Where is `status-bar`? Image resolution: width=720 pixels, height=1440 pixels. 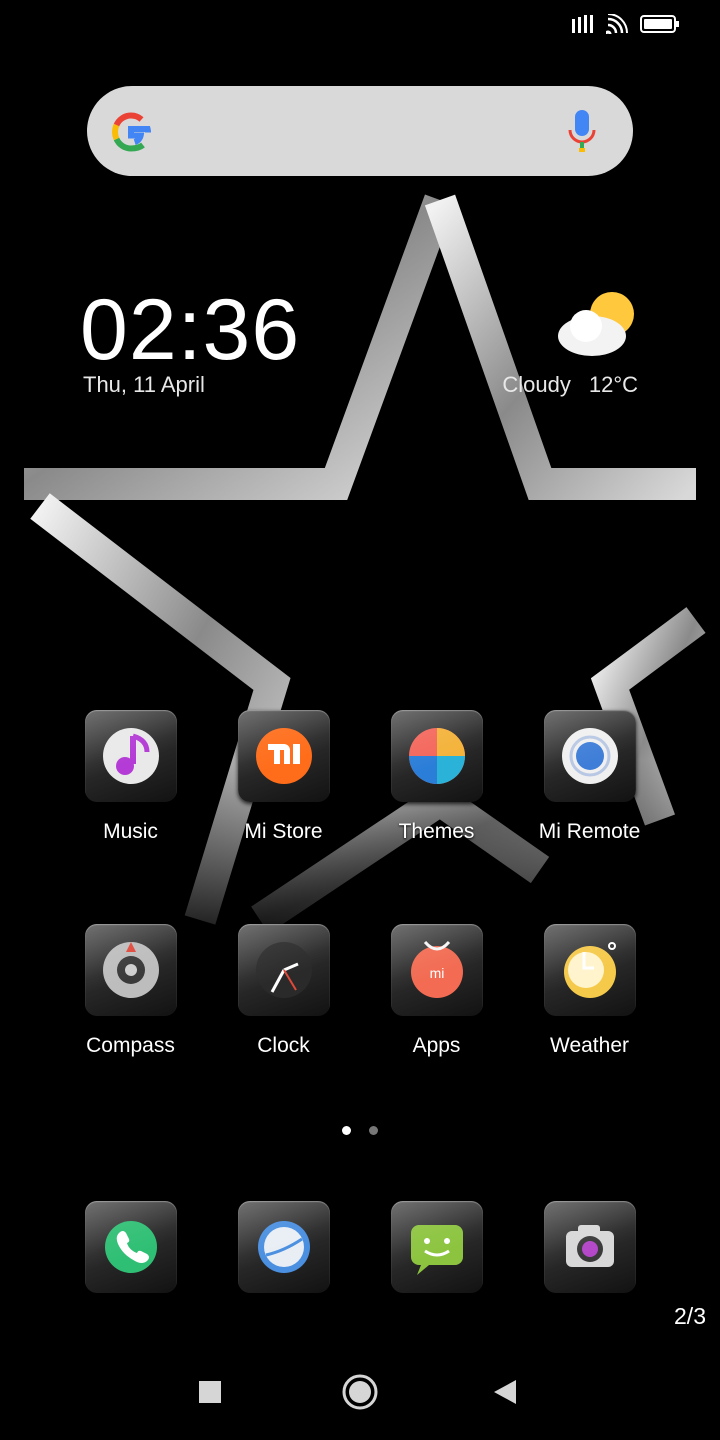
status-bar is located at coordinates (626, 24).